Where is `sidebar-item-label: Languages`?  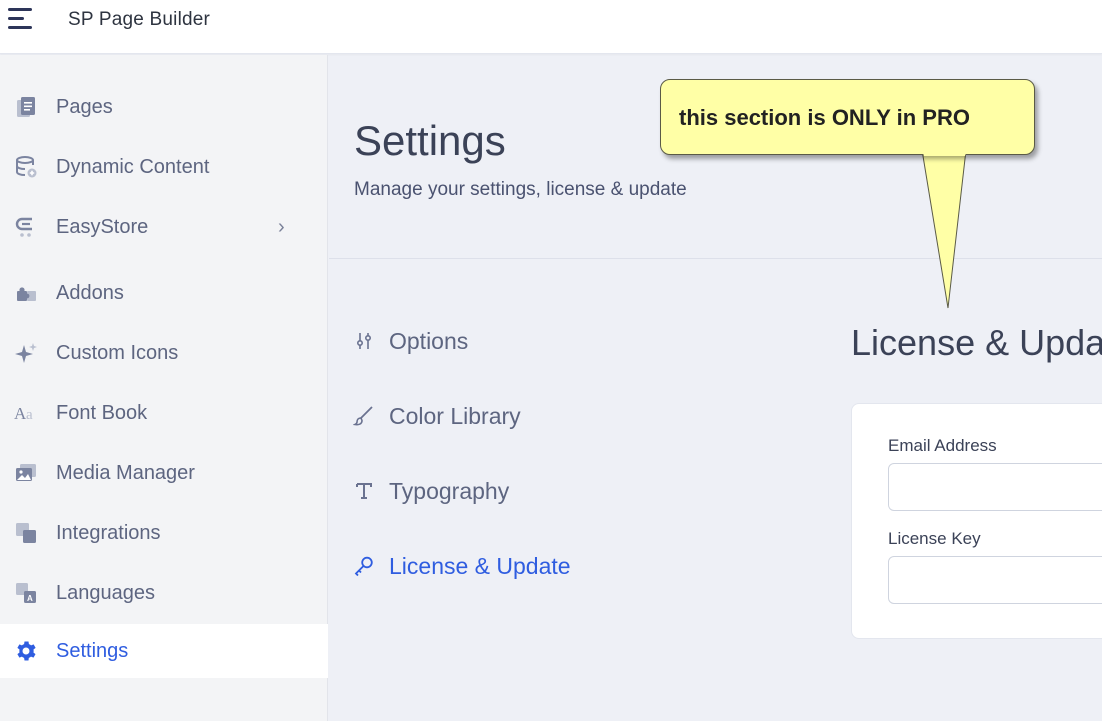 sidebar-item-label: Languages is located at coordinates (105, 592).